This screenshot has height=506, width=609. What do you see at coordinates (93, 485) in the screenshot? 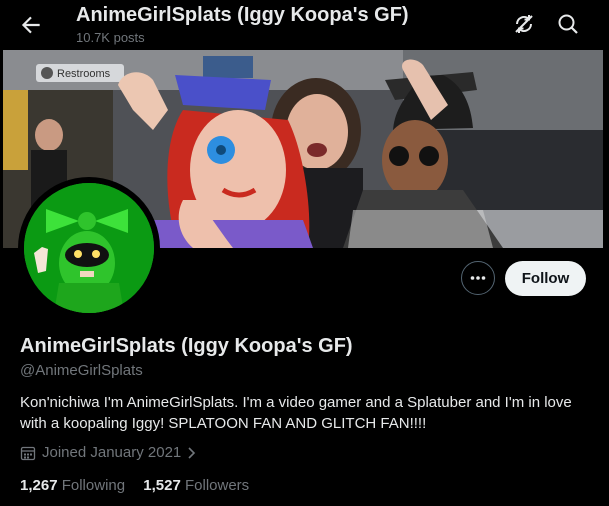
I see `following-label: Following` at bounding box center [93, 485].